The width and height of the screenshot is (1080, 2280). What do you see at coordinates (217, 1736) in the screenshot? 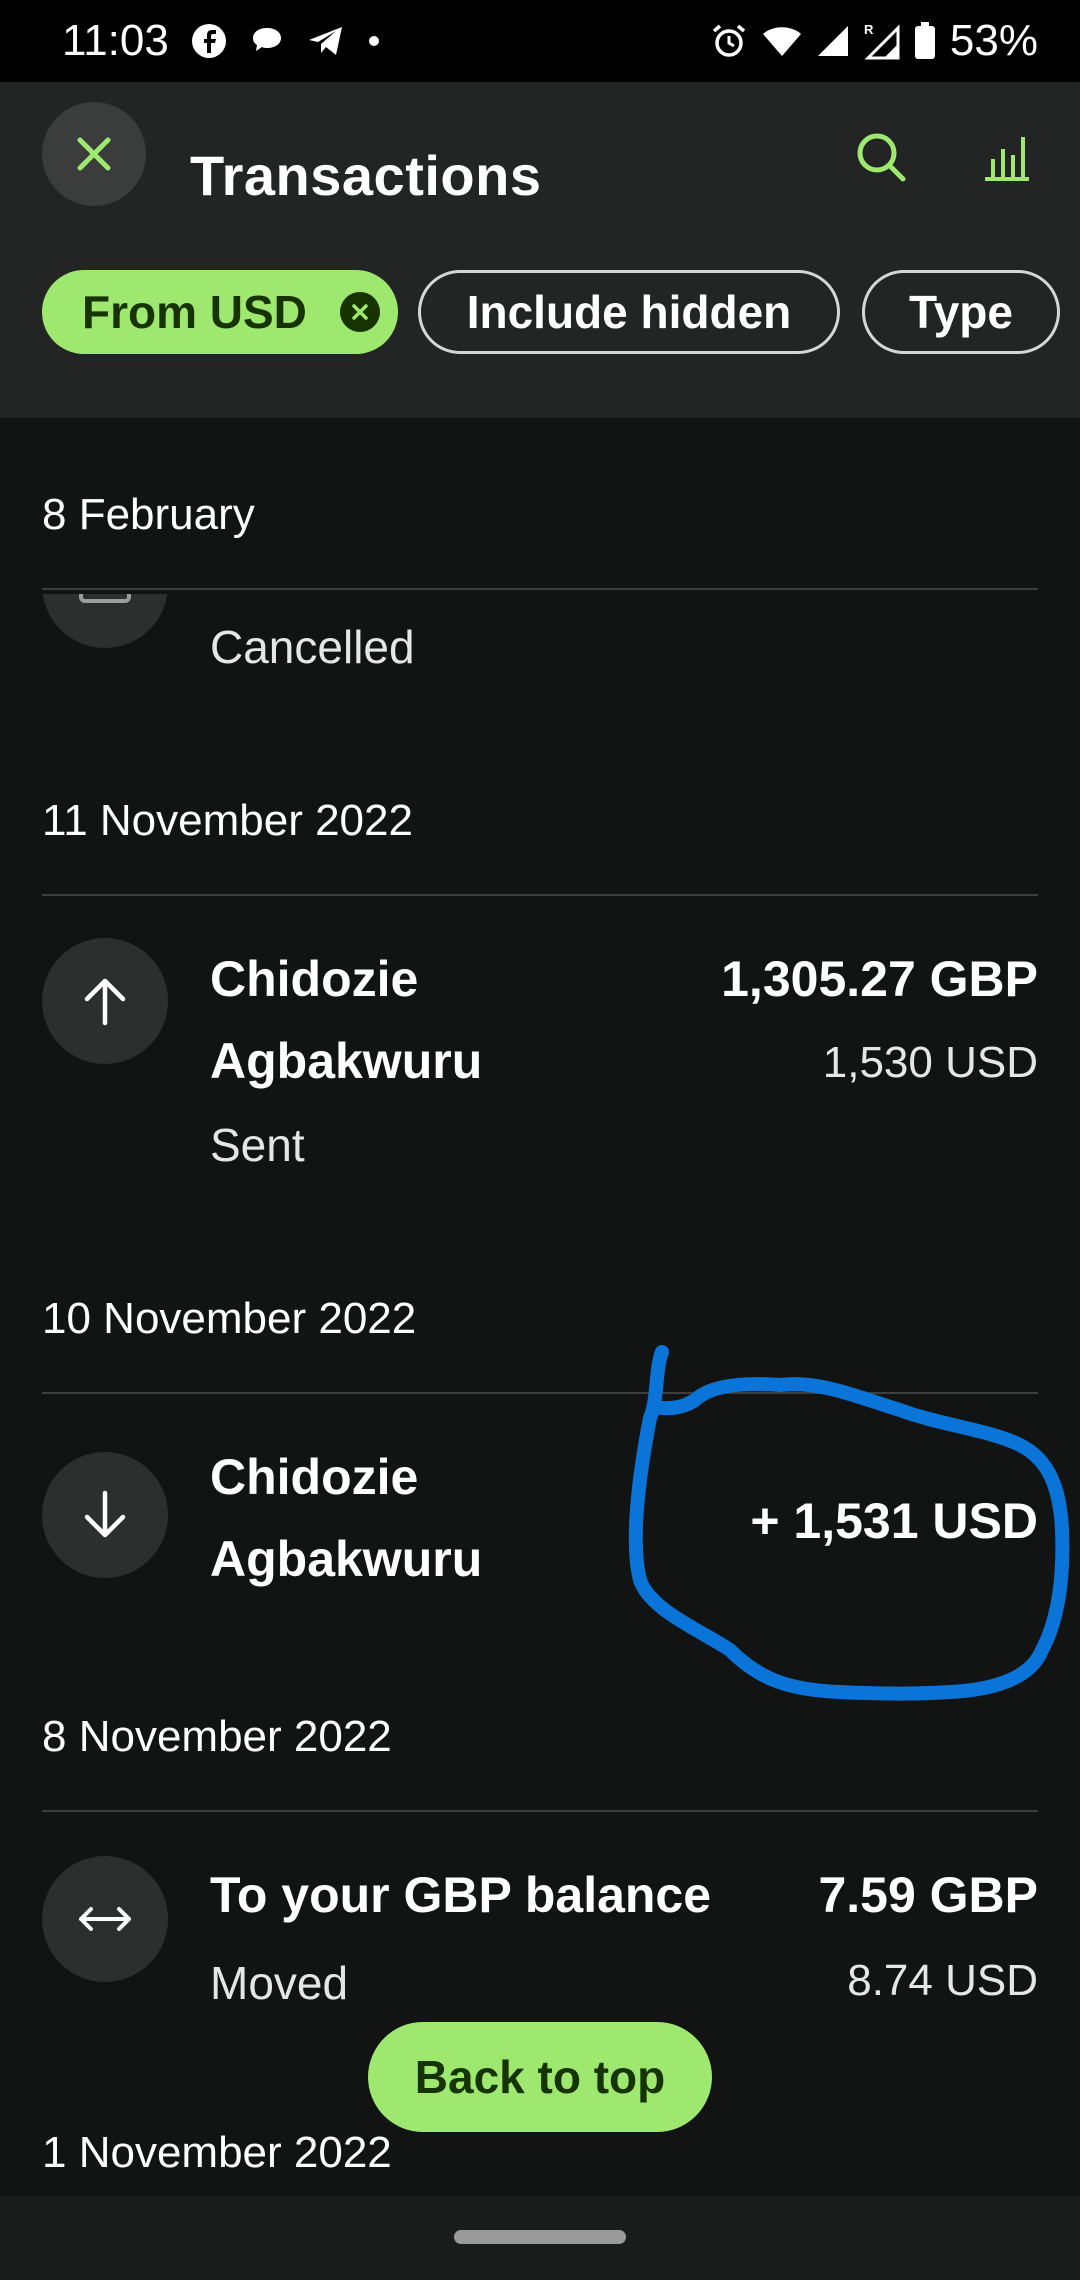
I see `date-header: 8 November 2022` at bounding box center [217, 1736].